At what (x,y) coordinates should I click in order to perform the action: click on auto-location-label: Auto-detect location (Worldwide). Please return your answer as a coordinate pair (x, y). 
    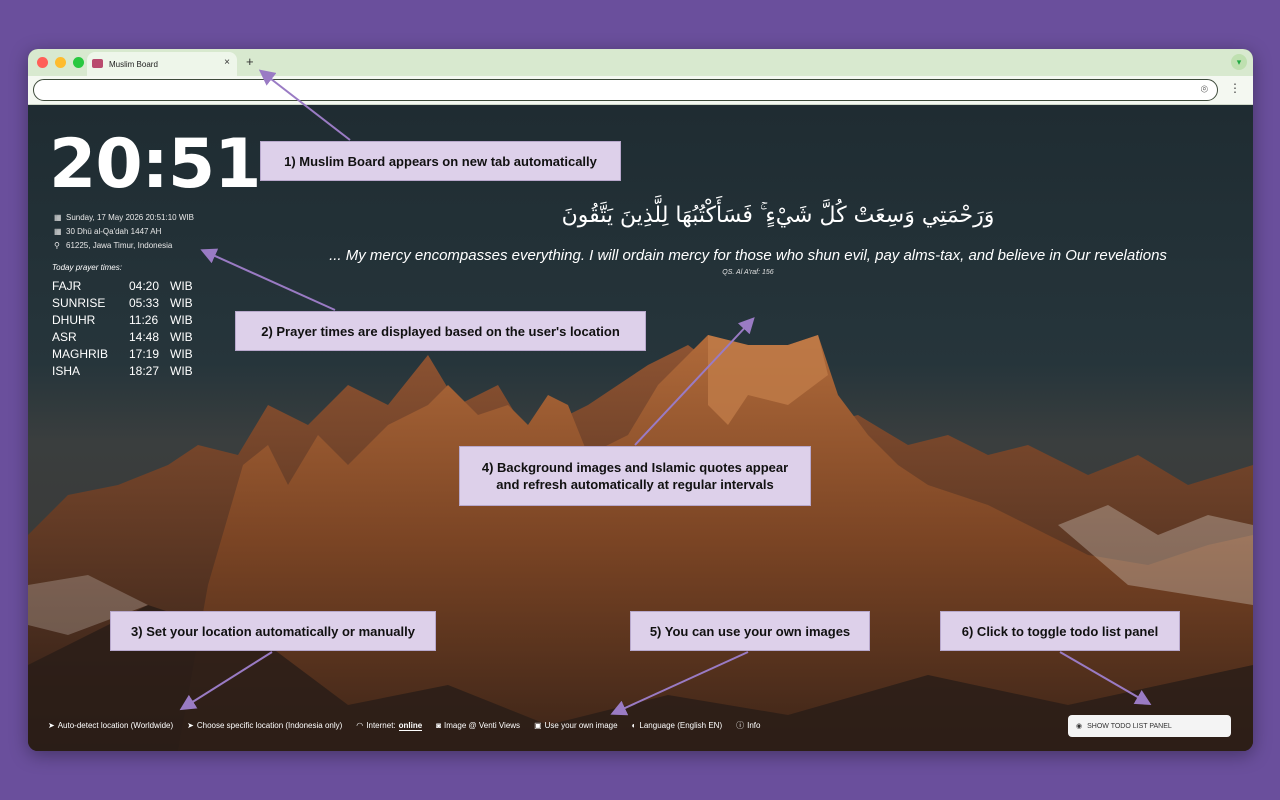
    Looking at the image, I should click on (115, 725).